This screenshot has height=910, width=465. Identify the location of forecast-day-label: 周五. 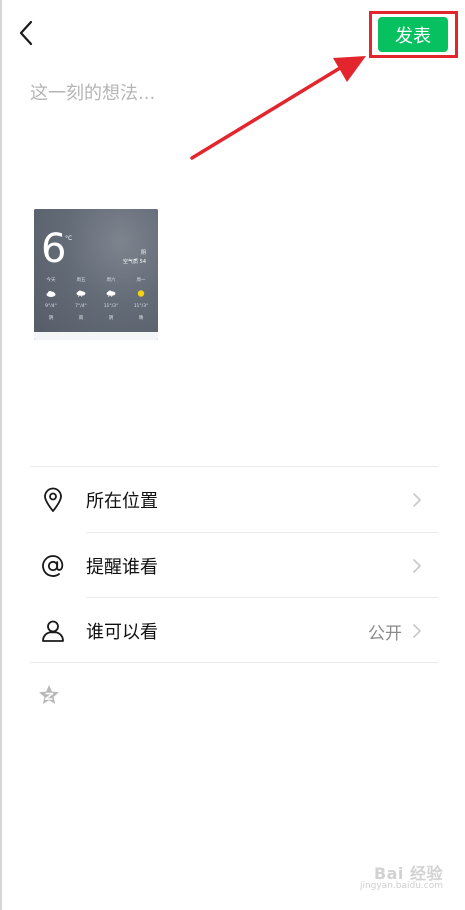
(81, 280).